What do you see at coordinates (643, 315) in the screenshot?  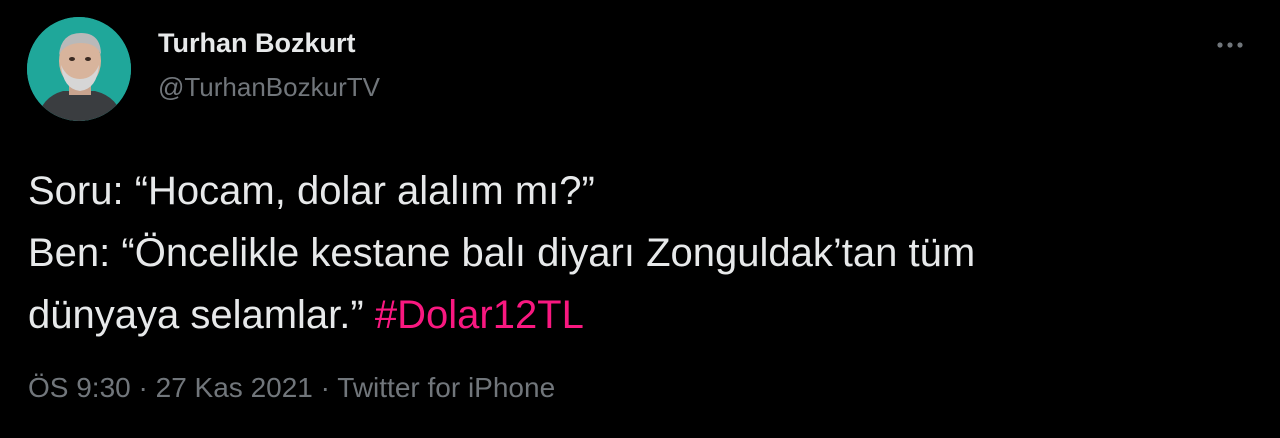 I see `tweet-line-3: dünyaya selamlar.” #Dolar12TL` at bounding box center [643, 315].